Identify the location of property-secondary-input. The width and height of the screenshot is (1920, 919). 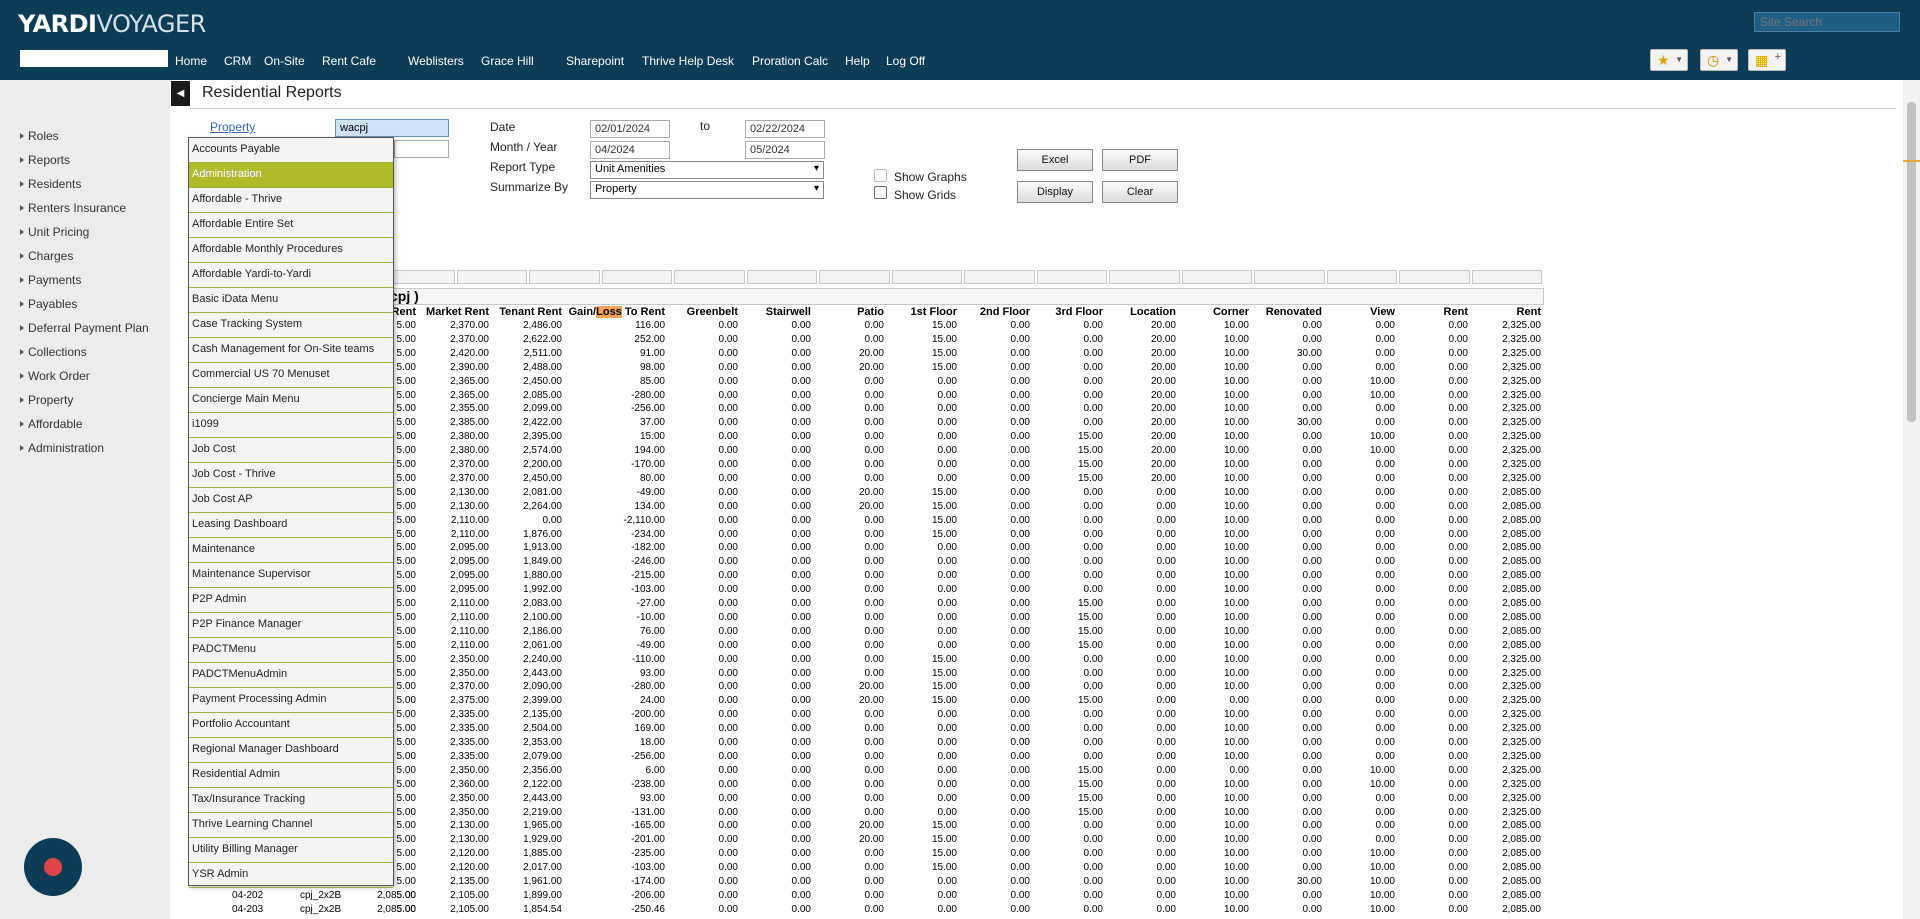
(421, 149).